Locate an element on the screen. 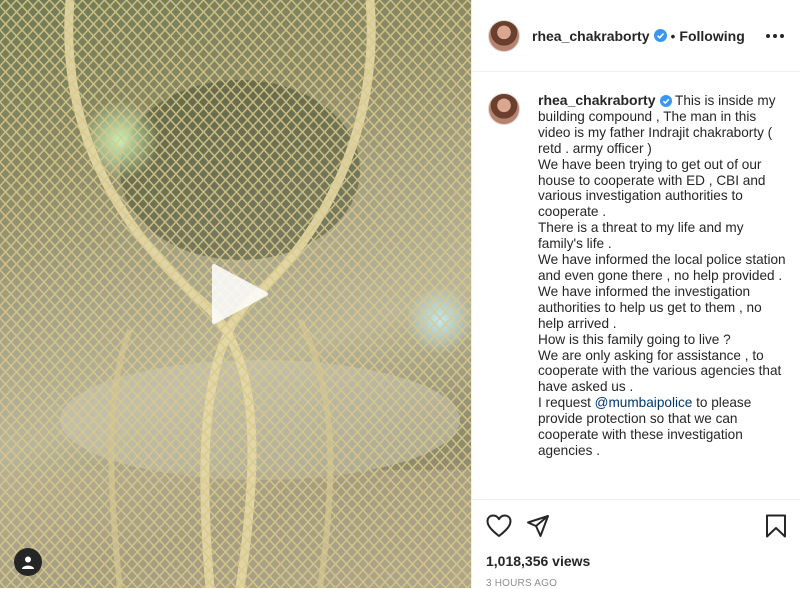 The height and width of the screenshot is (589, 800). caption-username-link: rhea_chakraborty is located at coordinates (597, 100).